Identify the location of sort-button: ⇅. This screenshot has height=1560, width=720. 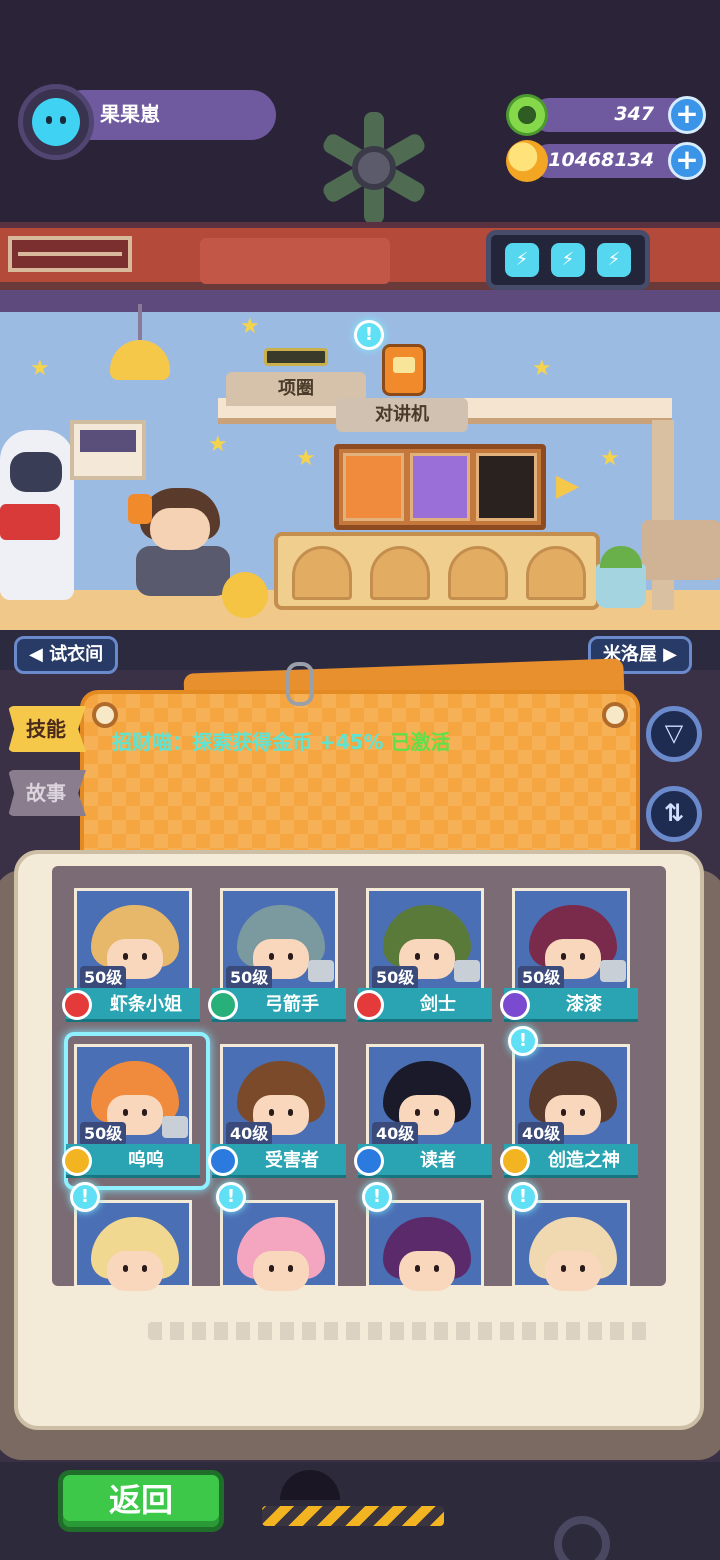
(674, 814).